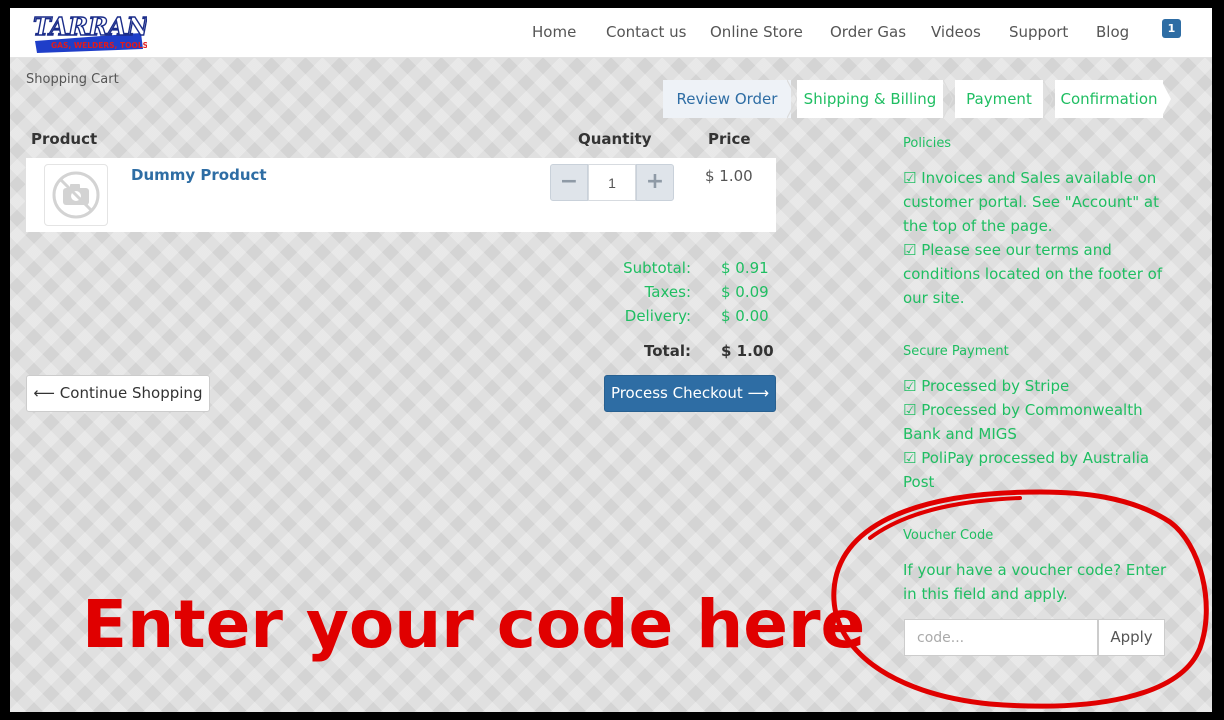 The image size is (1224, 720). I want to click on header-quantity: Quantity, so click(615, 139).